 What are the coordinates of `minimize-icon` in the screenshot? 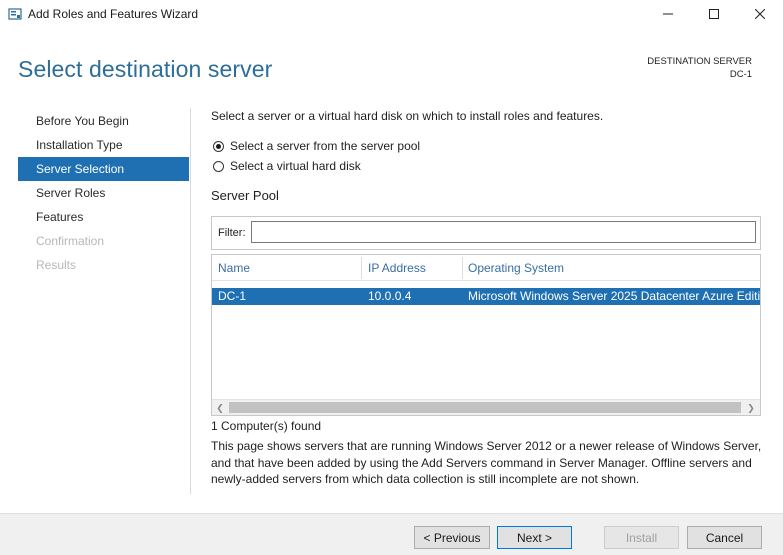 It's located at (668, 14).